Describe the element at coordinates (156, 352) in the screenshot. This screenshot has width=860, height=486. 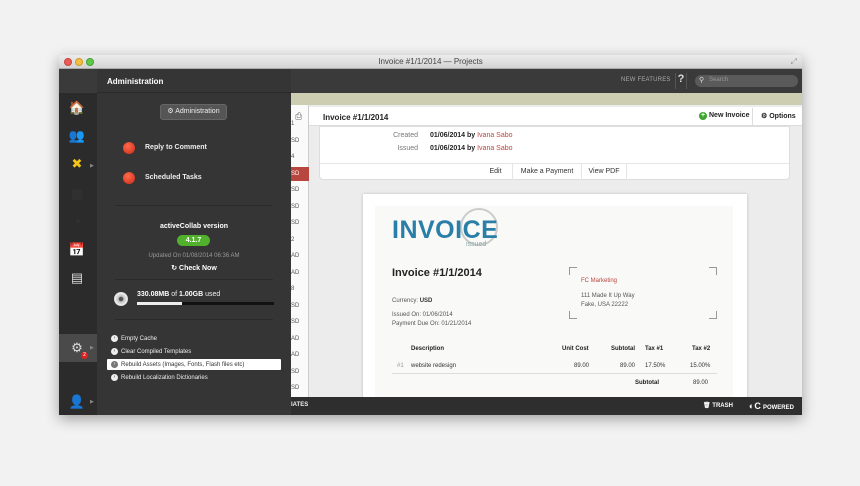
I see `clear-templates-label: Clear Compiled Templates` at that location.